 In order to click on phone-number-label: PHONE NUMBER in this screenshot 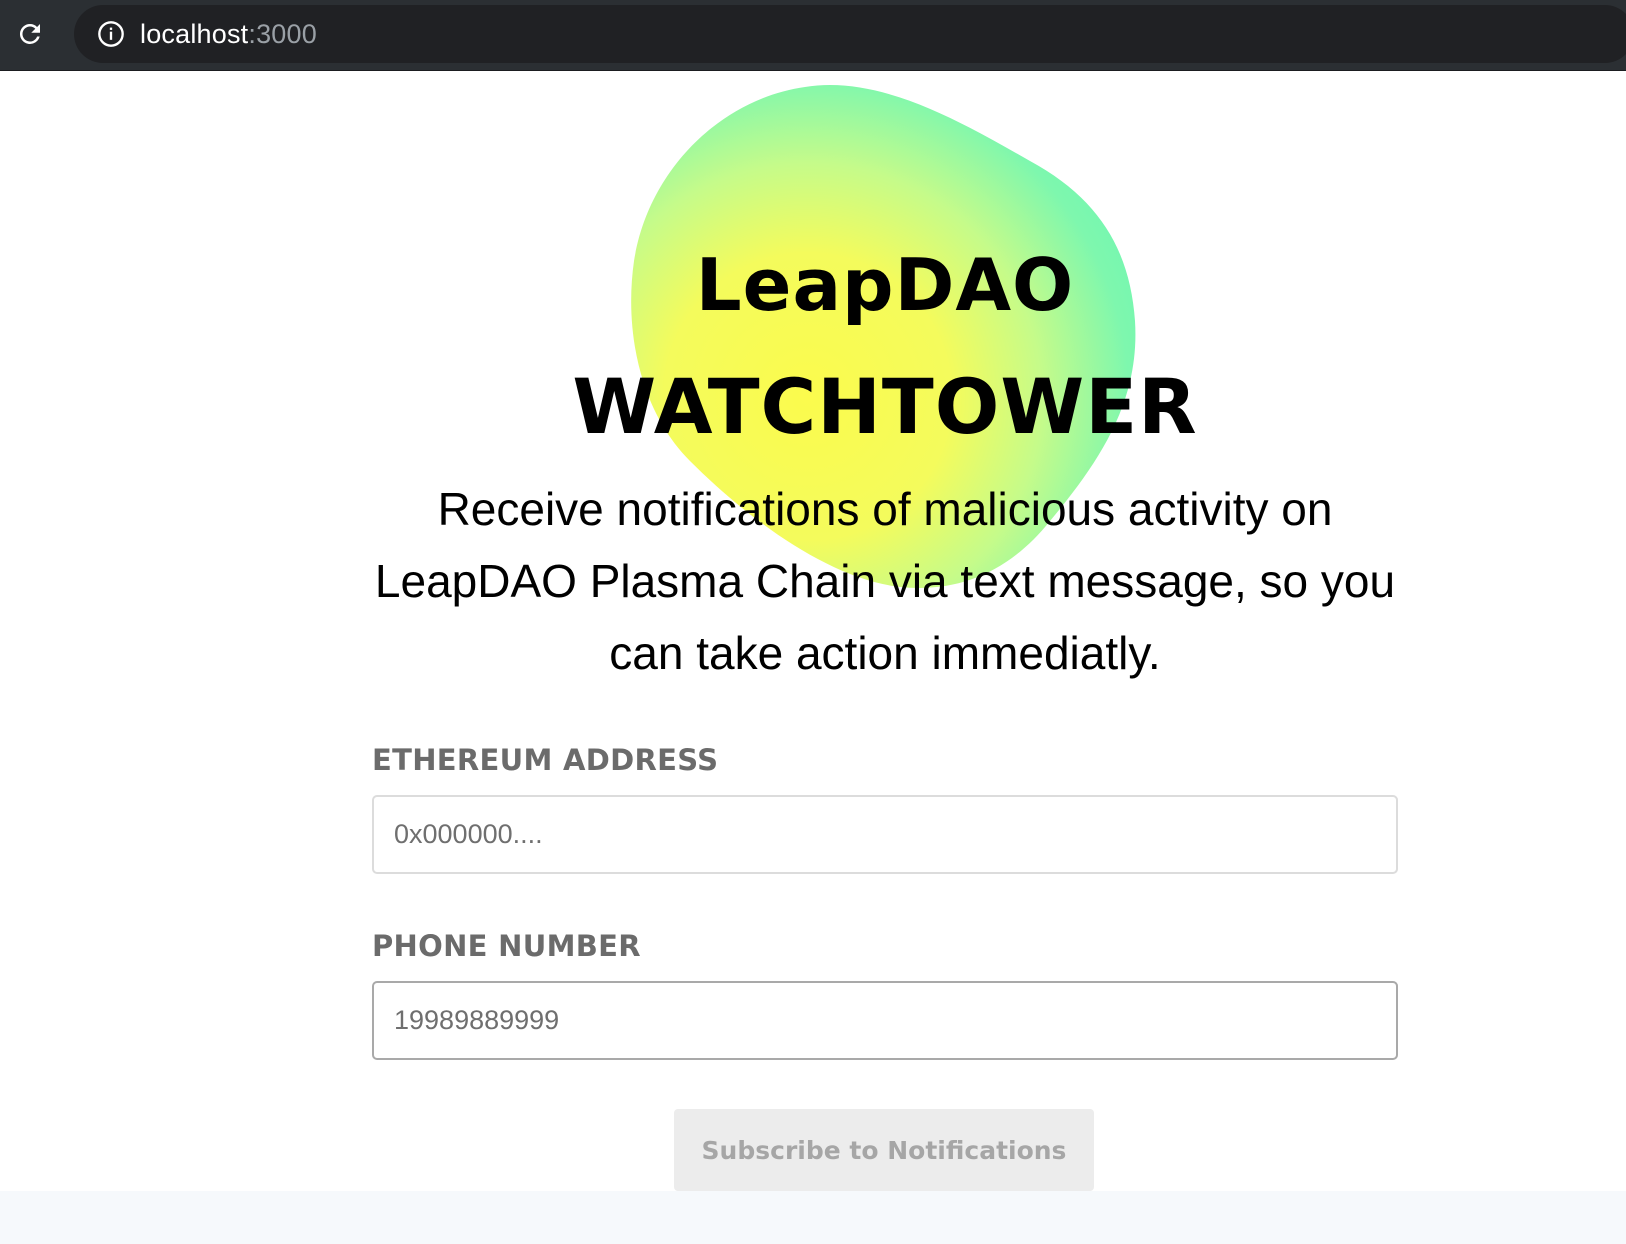, I will do `click(506, 946)`.